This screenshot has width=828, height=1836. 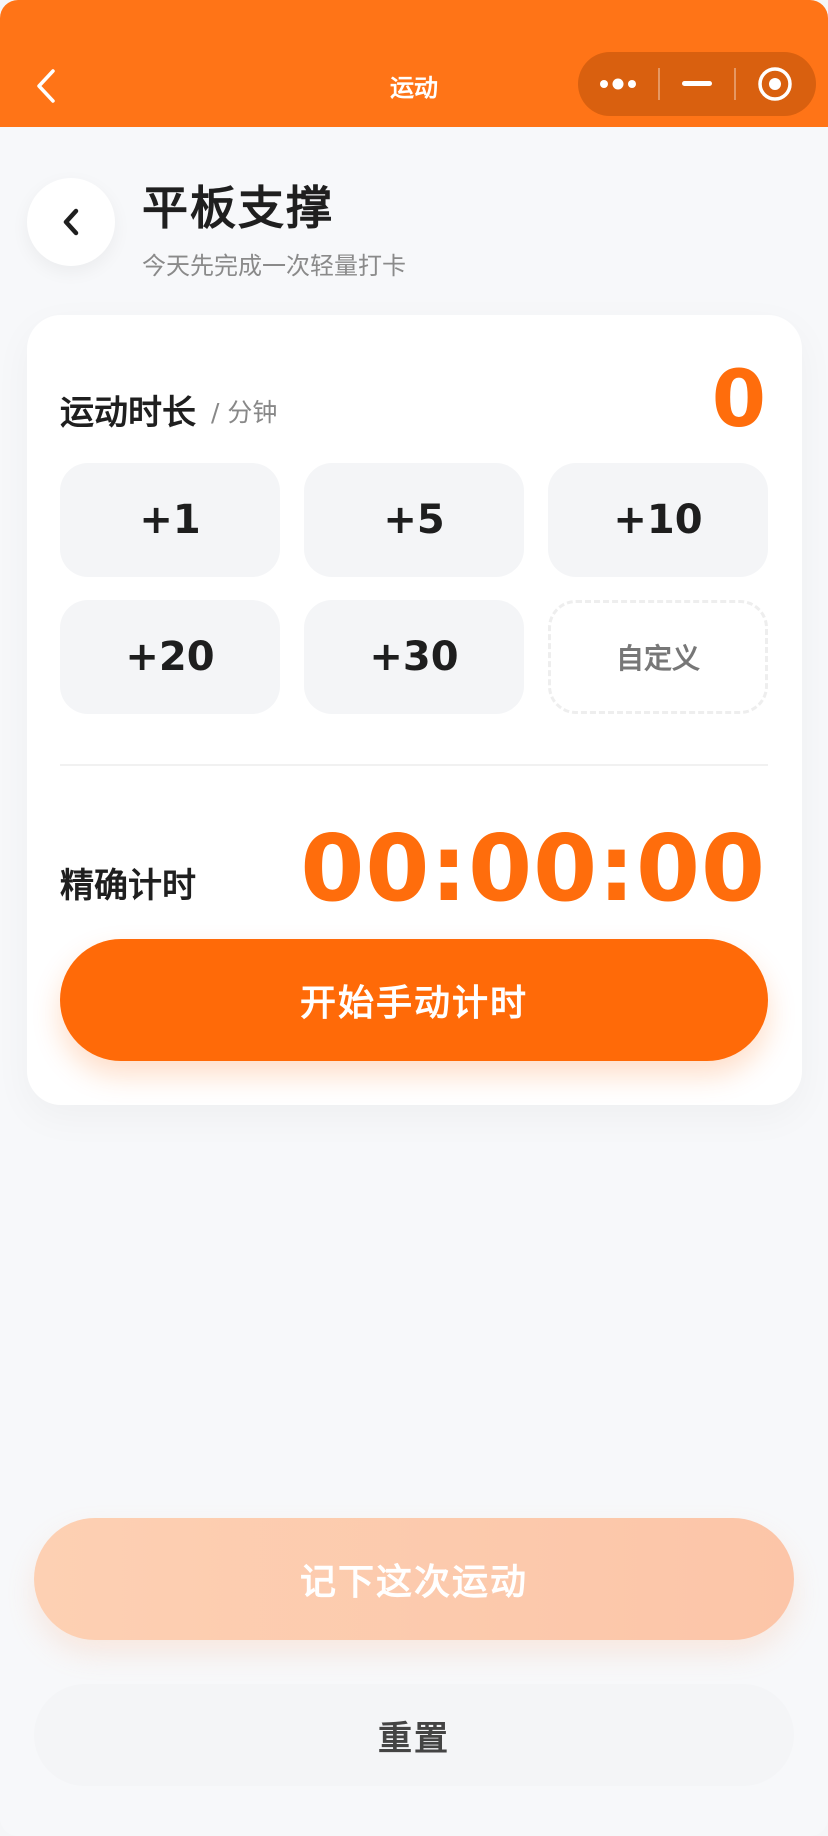 I want to click on start-timer-button: 开始手动计时, so click(x=414, y=1000).